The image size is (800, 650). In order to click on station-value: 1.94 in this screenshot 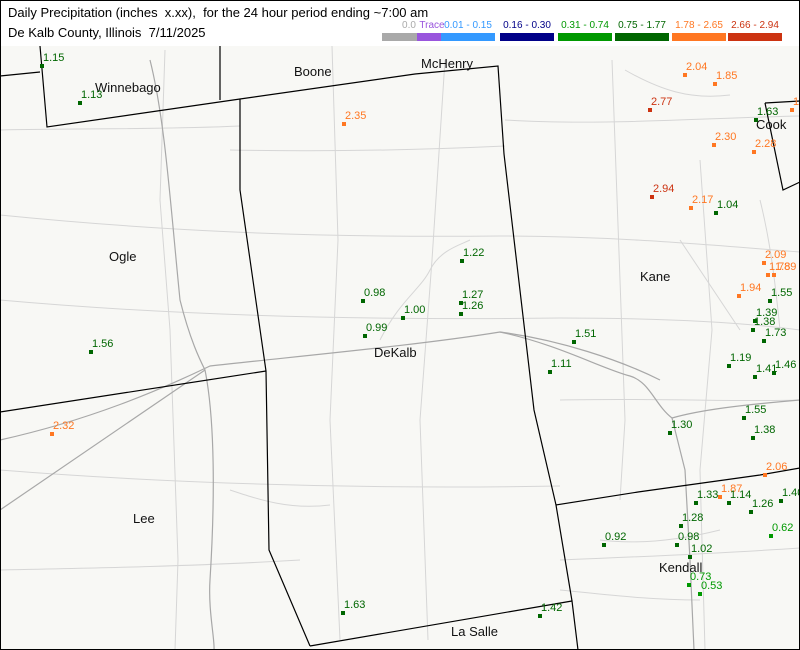, I will do `click(751, 288)`.